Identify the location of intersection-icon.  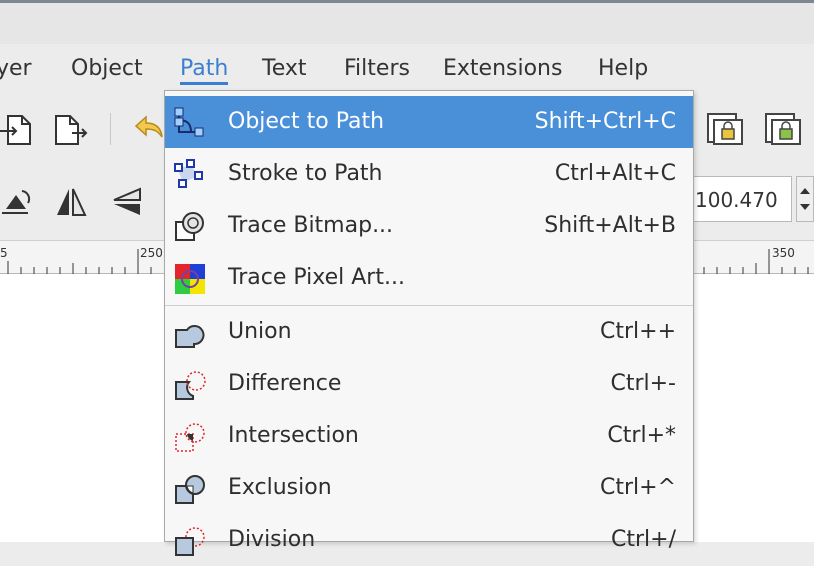
(190, 437).